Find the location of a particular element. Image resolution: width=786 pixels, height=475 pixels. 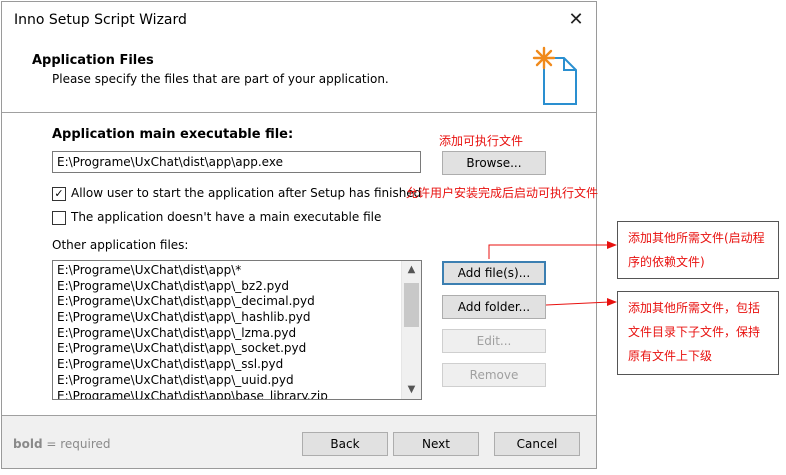

arrow-head-add-files is located at coordinates (612, 245).